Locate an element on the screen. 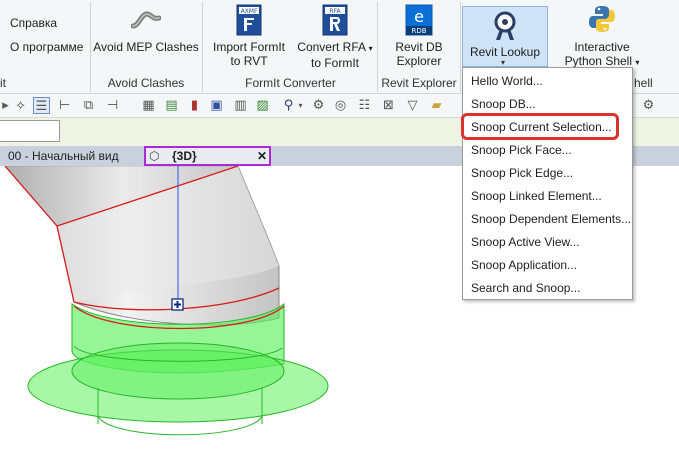 The height and width of the screenshot is (475, 679). chart-icon: ▨ is located at coordinates (262, 105).